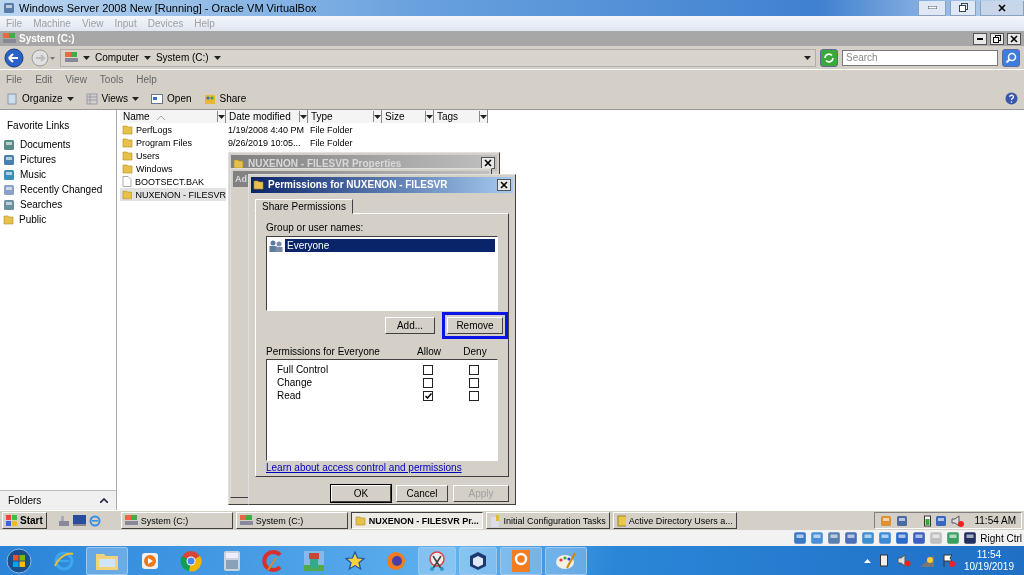  Describe the element at coordinates (44, 79) in the screenshot. I see `menu-item: Edit` at that location.